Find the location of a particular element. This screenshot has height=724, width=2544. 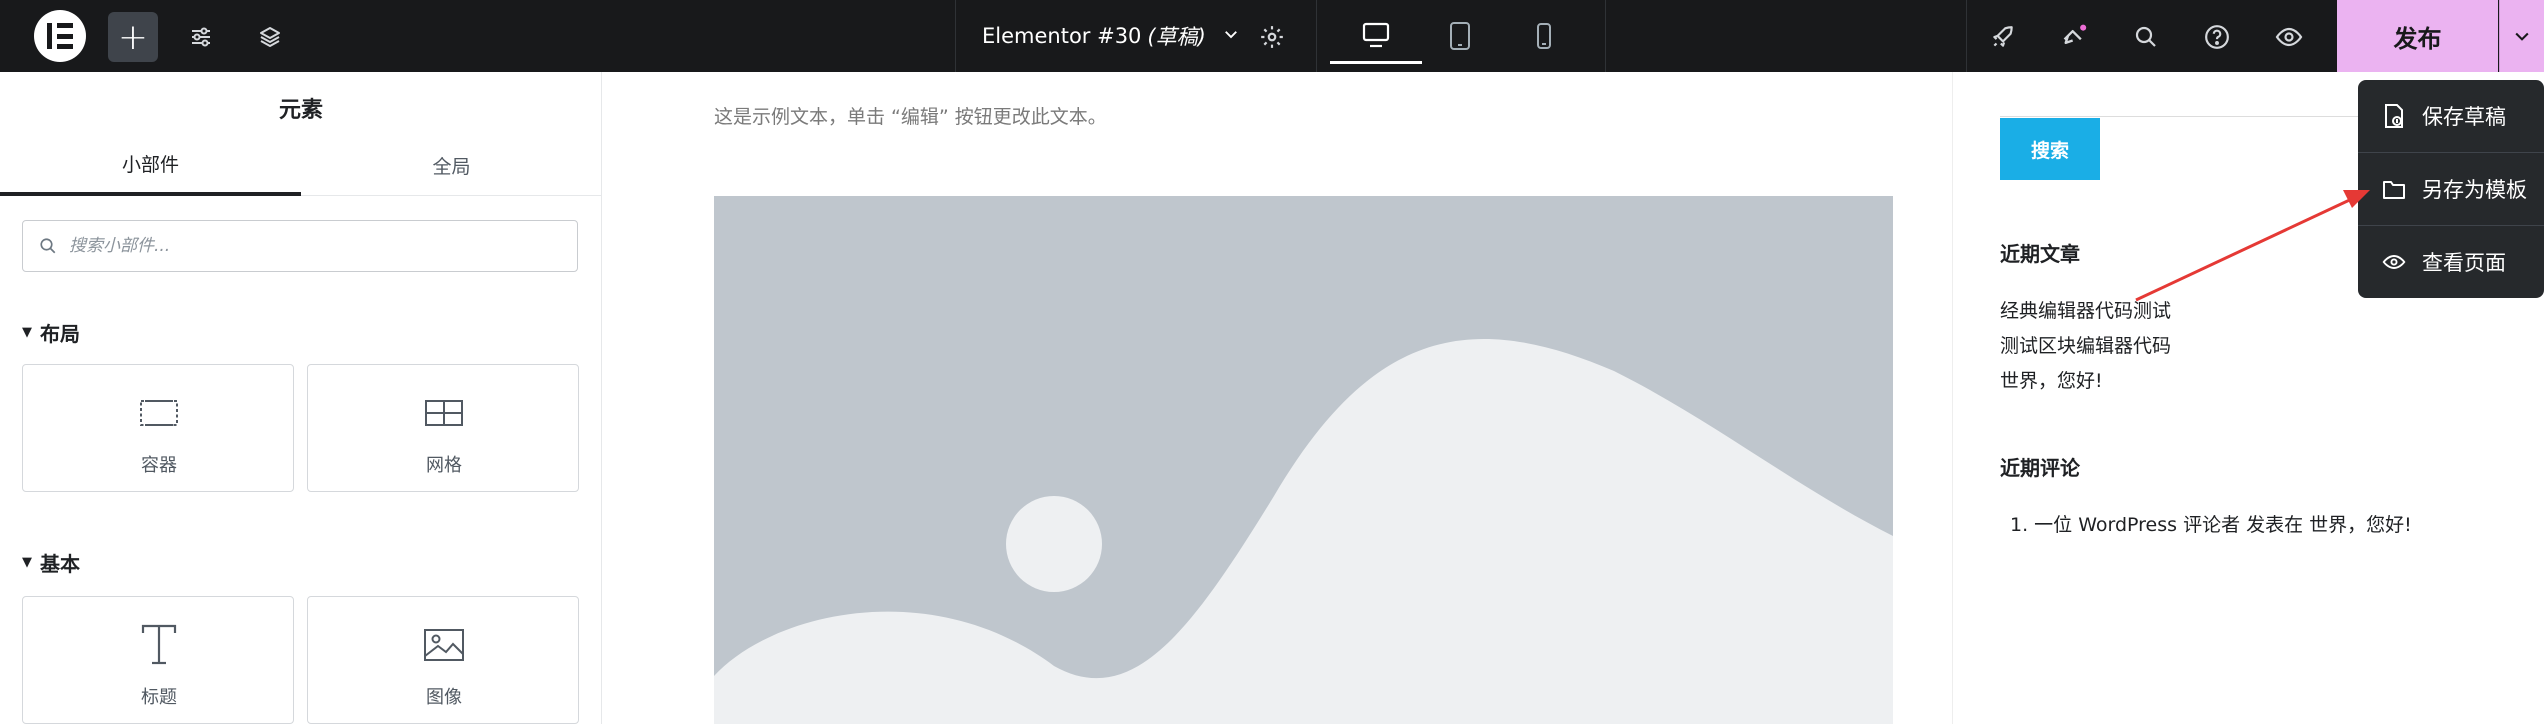

document-title-dropdown: Elementor #30 (草稿) is located at coordinates (1111, 36).